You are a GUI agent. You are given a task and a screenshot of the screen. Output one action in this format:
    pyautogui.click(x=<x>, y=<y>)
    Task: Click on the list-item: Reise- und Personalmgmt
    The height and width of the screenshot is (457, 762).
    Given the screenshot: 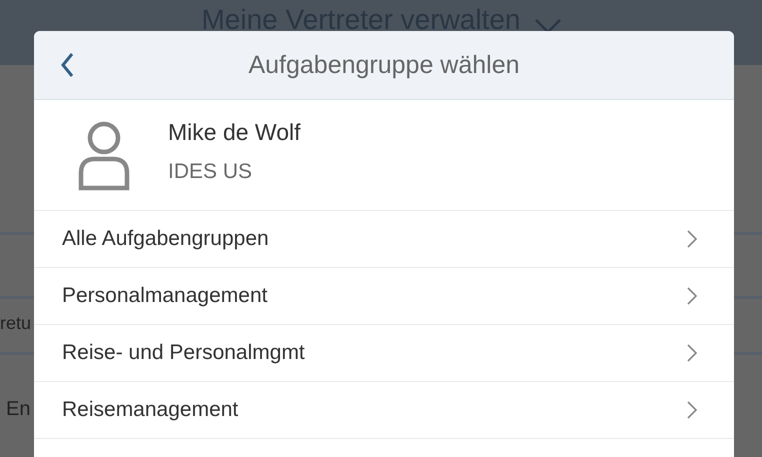 What is the action you would take?
    pyautogui.click(x=384, y=353)
    